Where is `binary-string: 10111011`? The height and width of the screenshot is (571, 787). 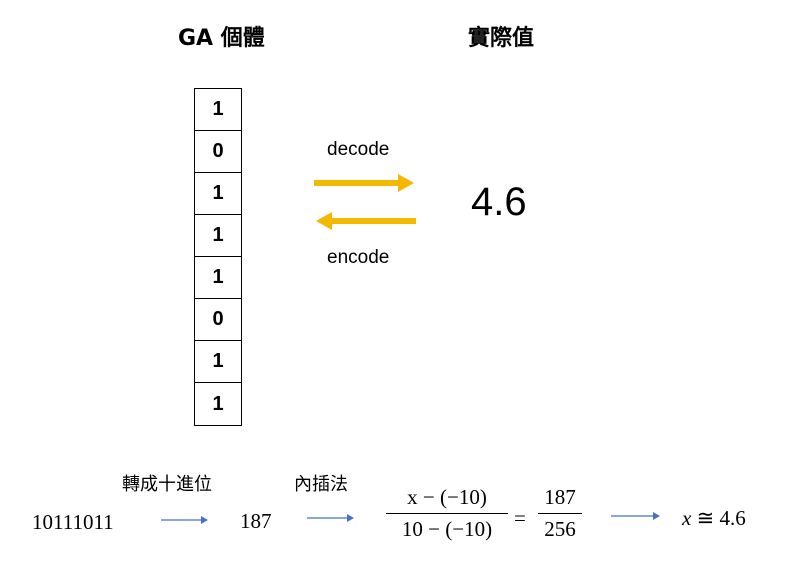 binary-string: 10111011 is located at coordinates (73, 522).